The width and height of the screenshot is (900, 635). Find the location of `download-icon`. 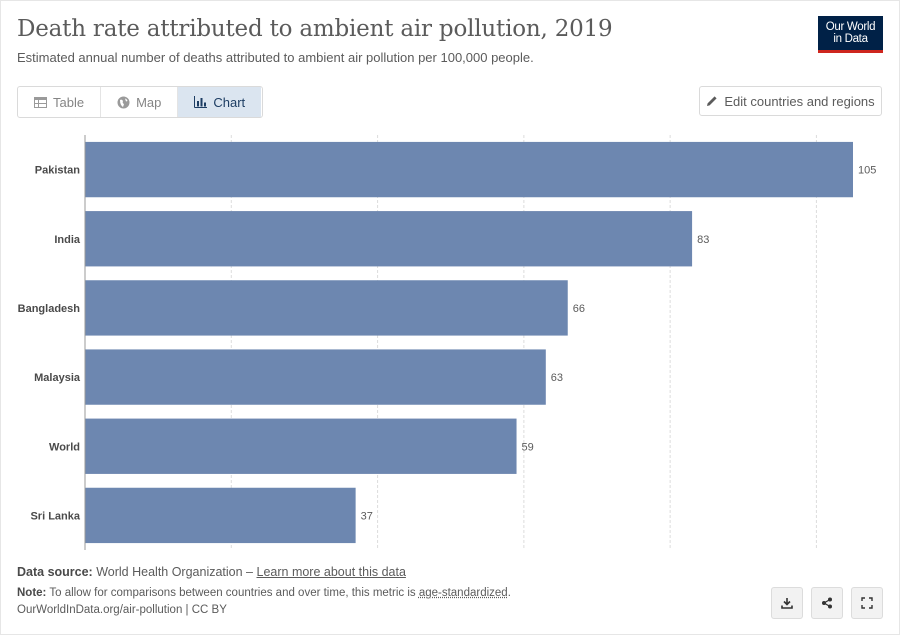

download-icon is located at coordinates (787, 603).